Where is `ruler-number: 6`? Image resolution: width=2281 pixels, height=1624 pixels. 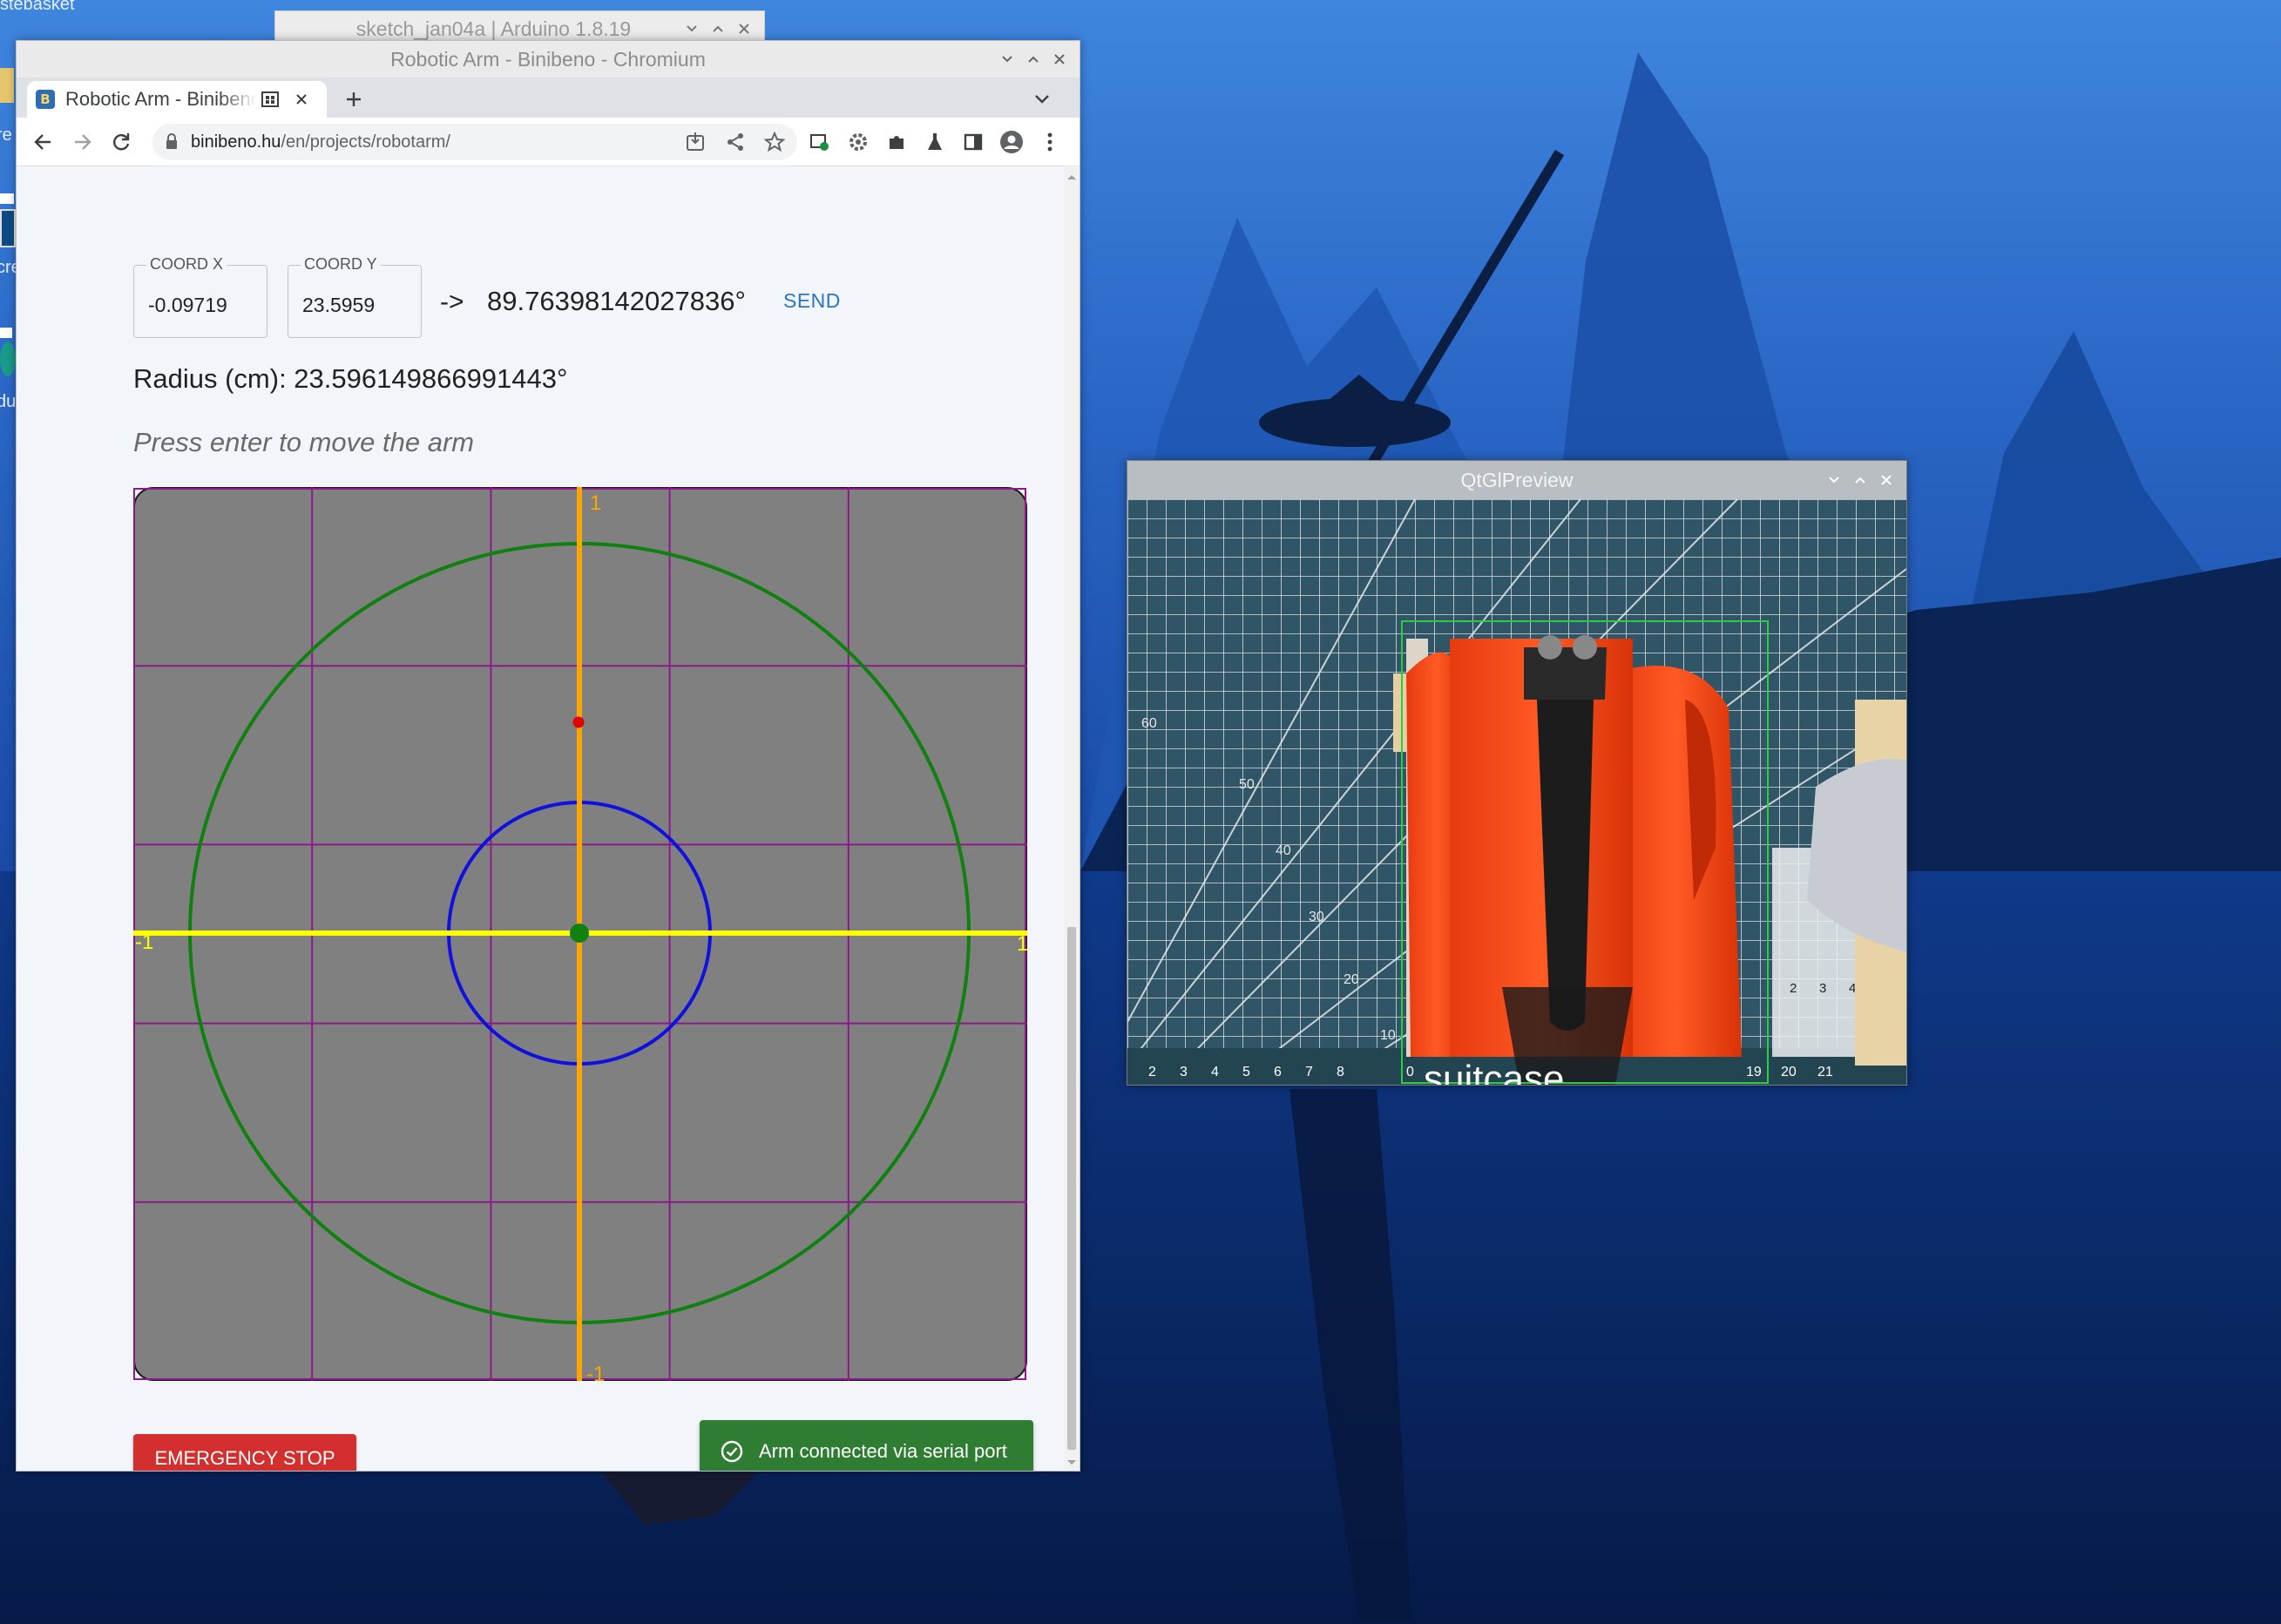 ruler-number: 6 is located at coordinates (1278, 1072).